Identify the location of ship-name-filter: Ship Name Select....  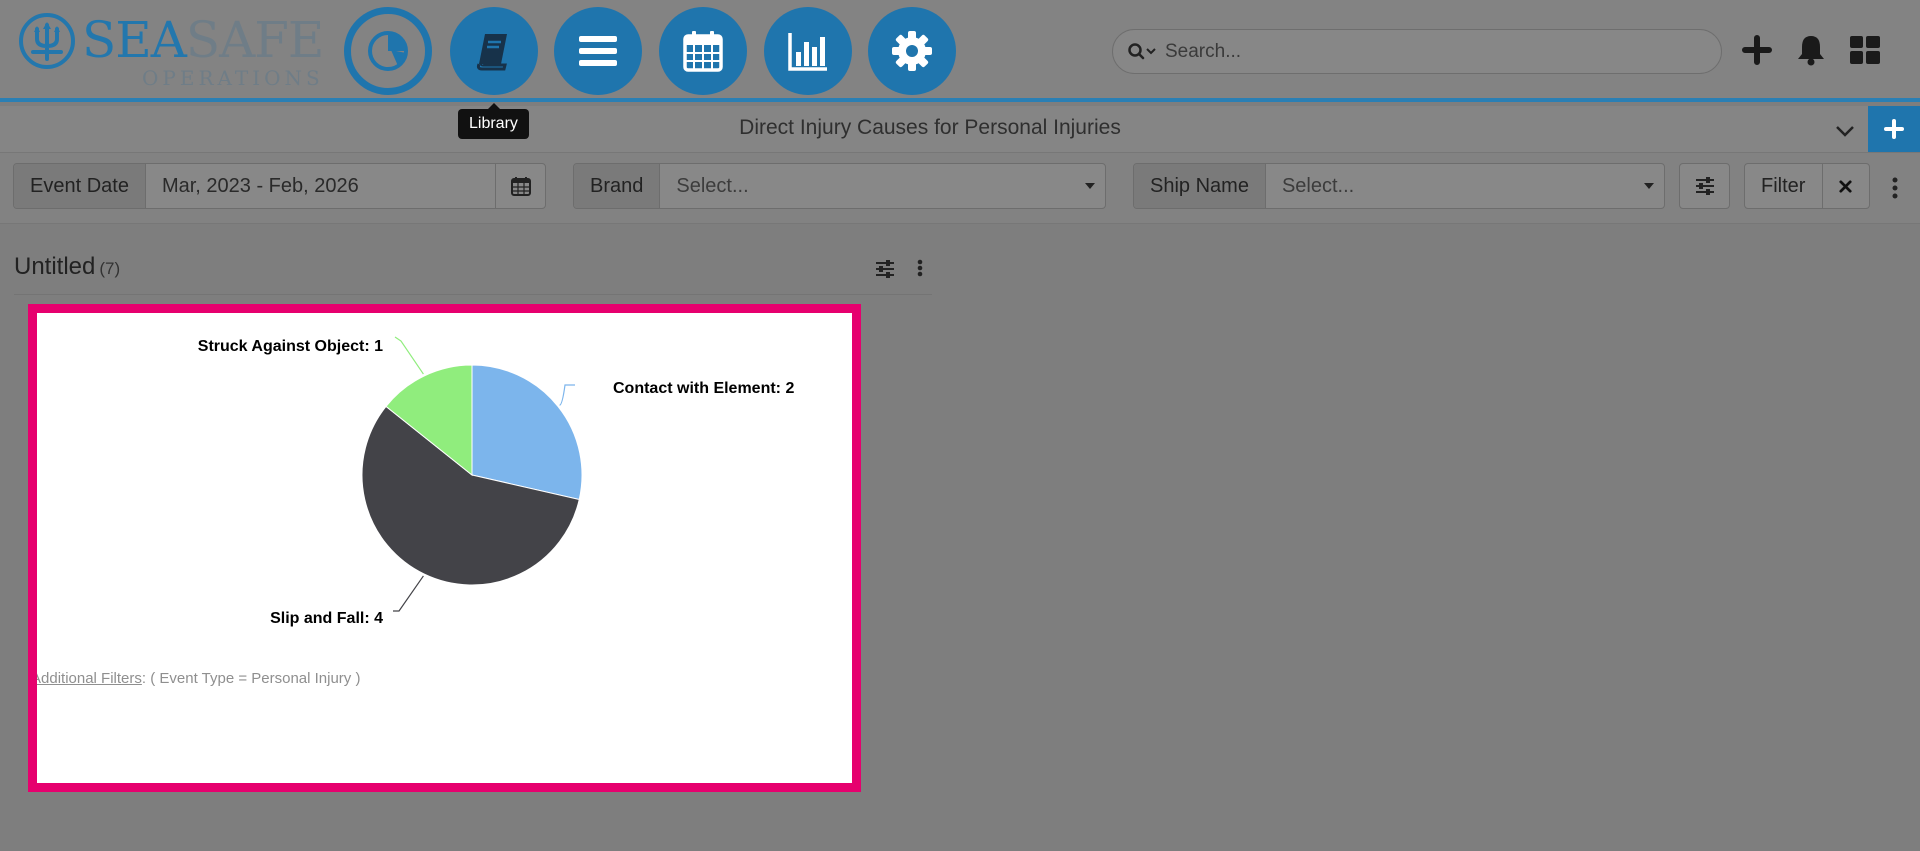
(1399, 186).